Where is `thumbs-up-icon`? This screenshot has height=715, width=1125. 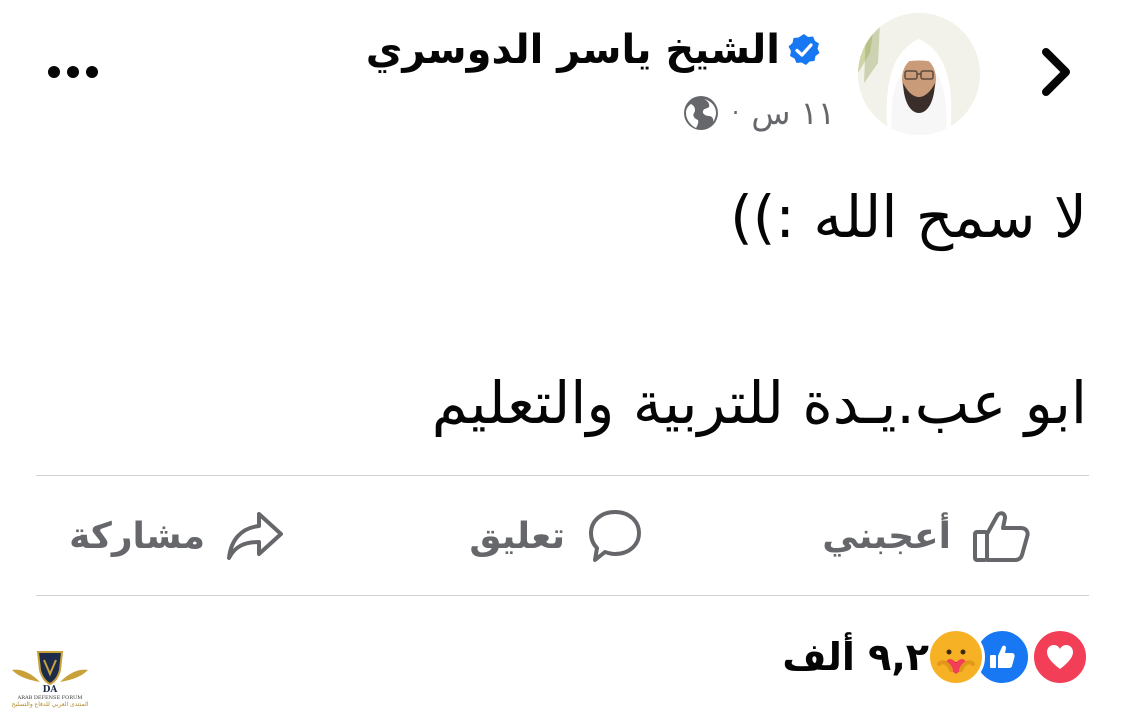
thumbs-up-icon is located at coordinates (1001, 536).